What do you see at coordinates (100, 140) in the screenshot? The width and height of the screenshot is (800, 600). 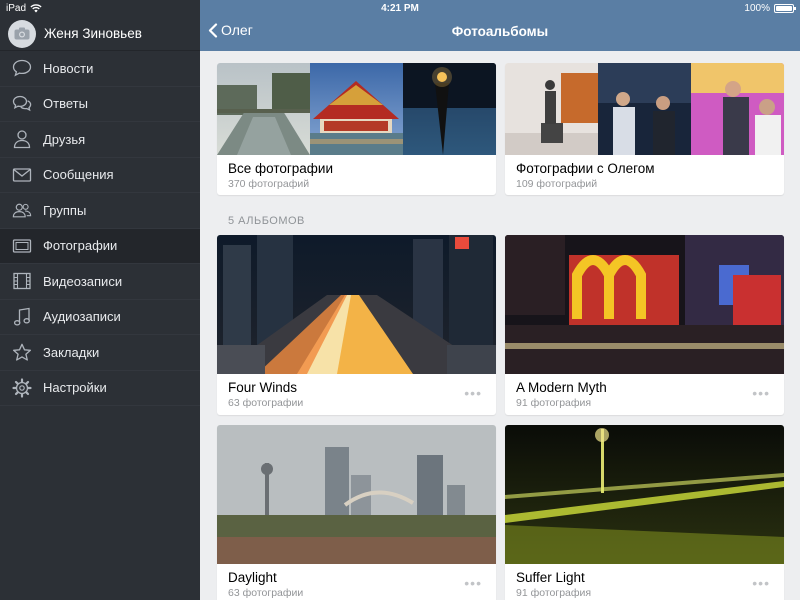 I see `sidebar-item-friends: Друзья` at bounding box center [100, 140].